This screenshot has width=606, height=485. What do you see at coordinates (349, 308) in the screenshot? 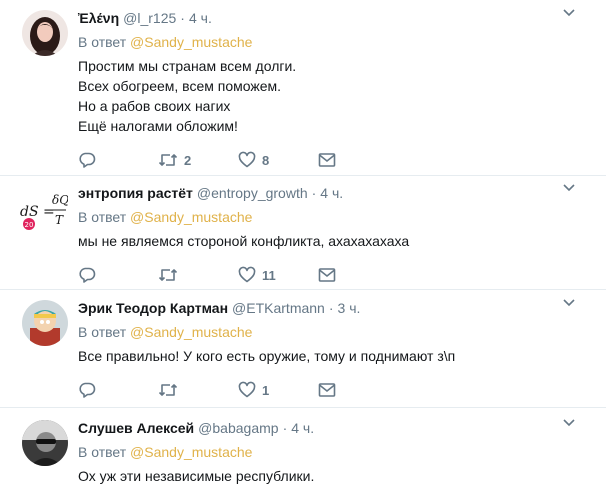
I see `tweet-time: 3 ч.` at bounding box center [349, 308].